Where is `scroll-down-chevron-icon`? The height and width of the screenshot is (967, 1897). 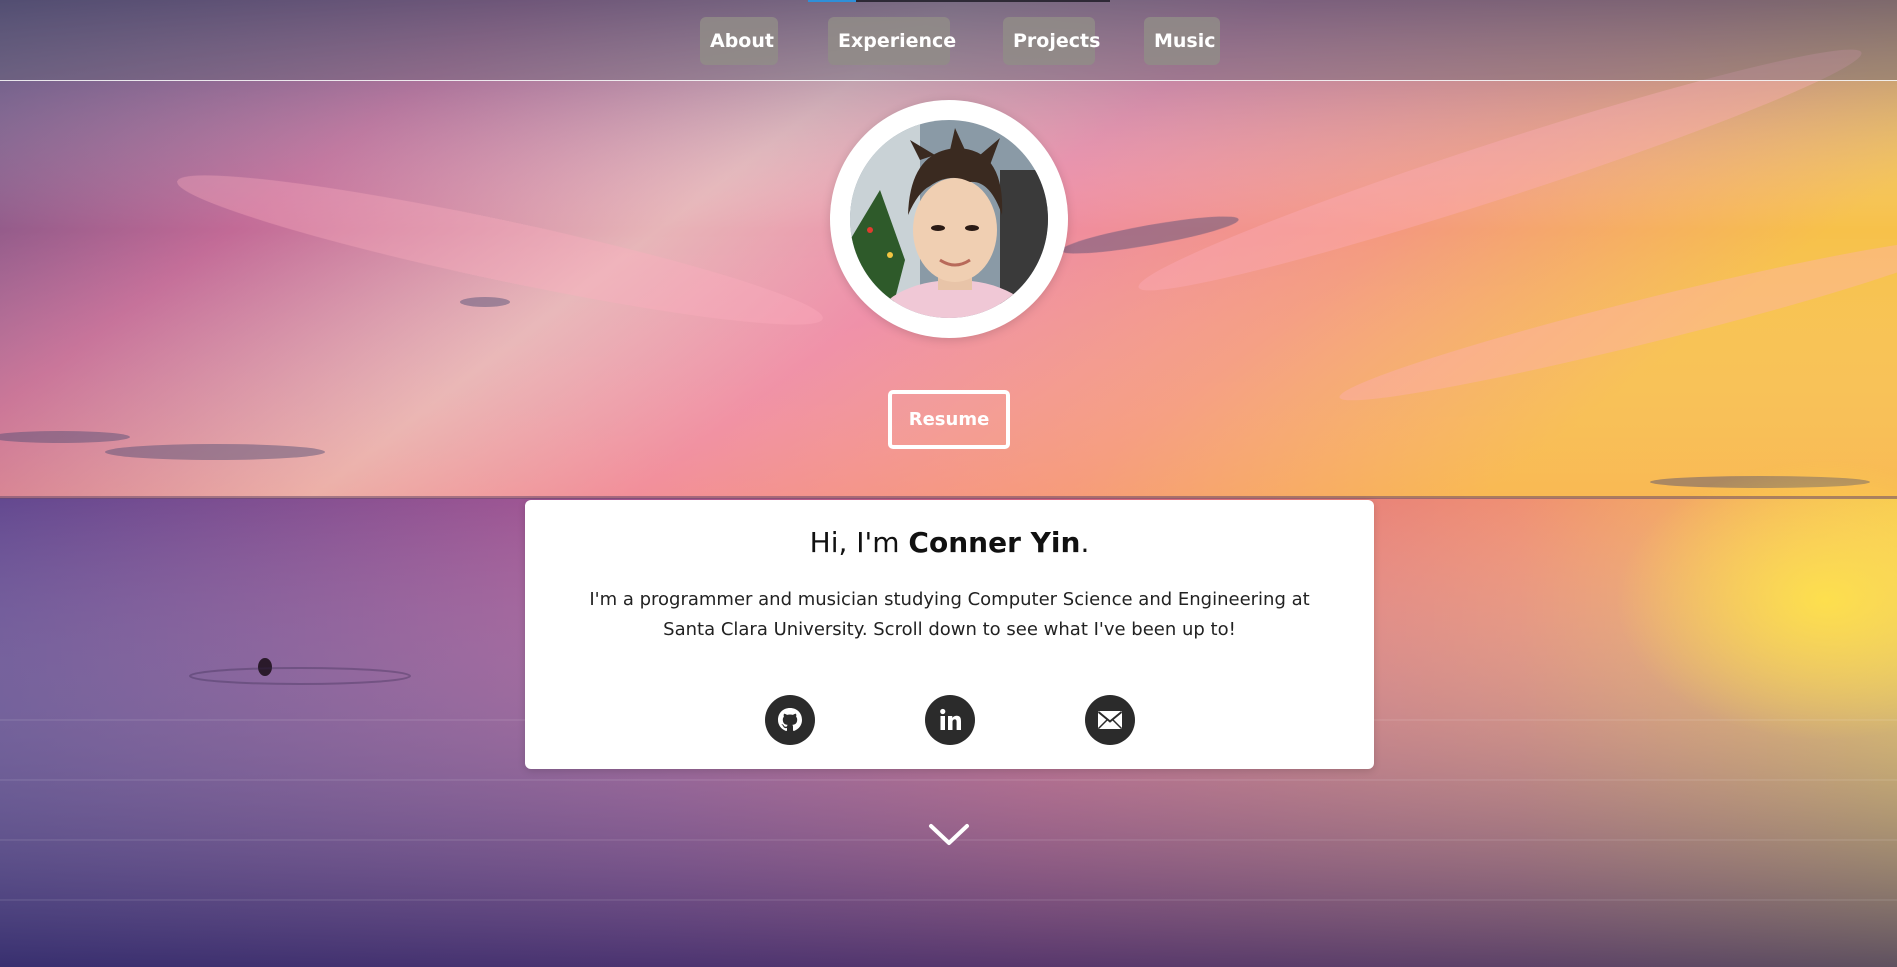
scroll-down-chevron-icon is located at coordinates (949, 835).